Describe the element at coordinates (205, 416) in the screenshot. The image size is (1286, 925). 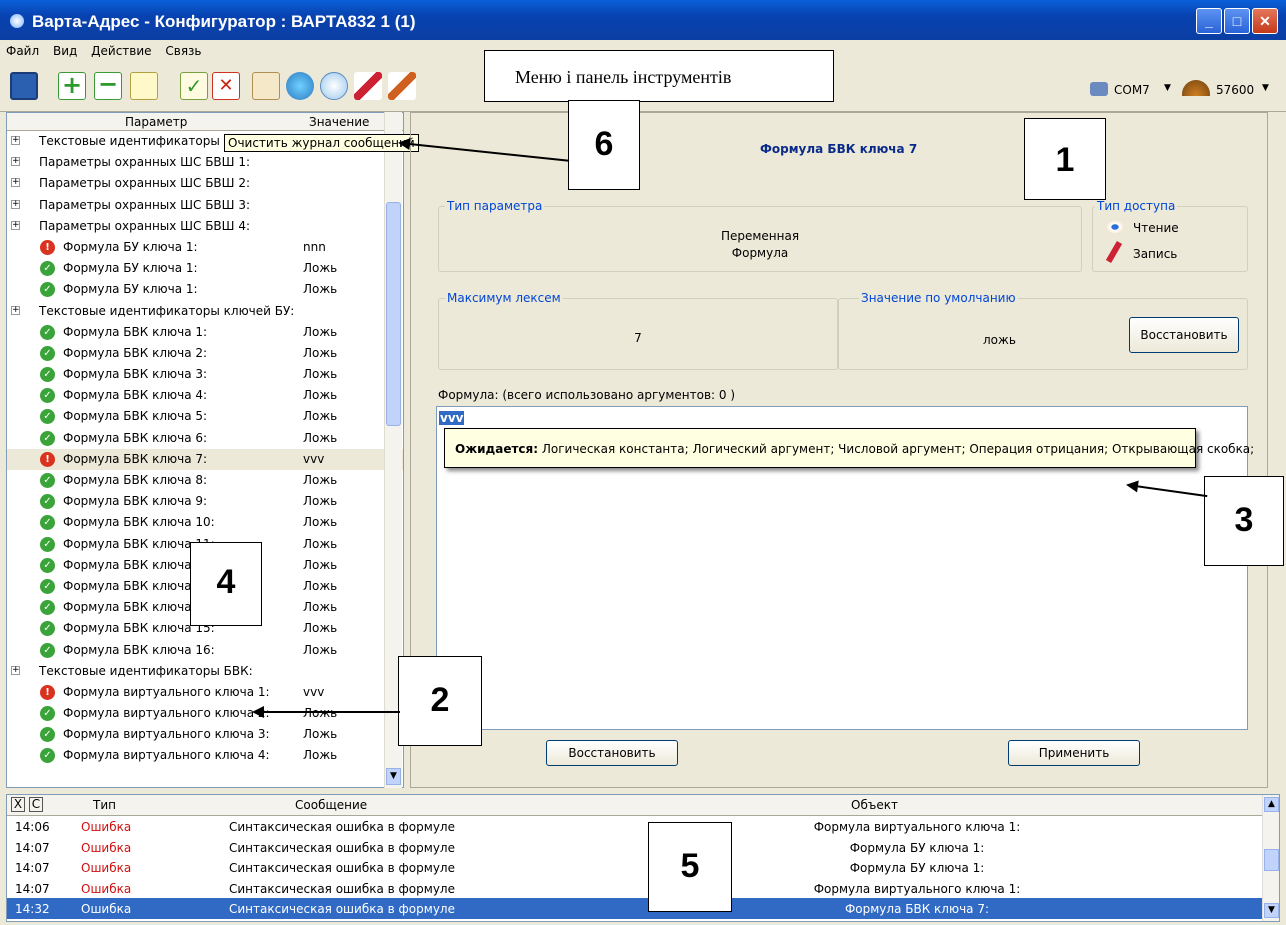
I see `tree-item: ✓ Формула БВК ключа 5: Ложь` at that location.